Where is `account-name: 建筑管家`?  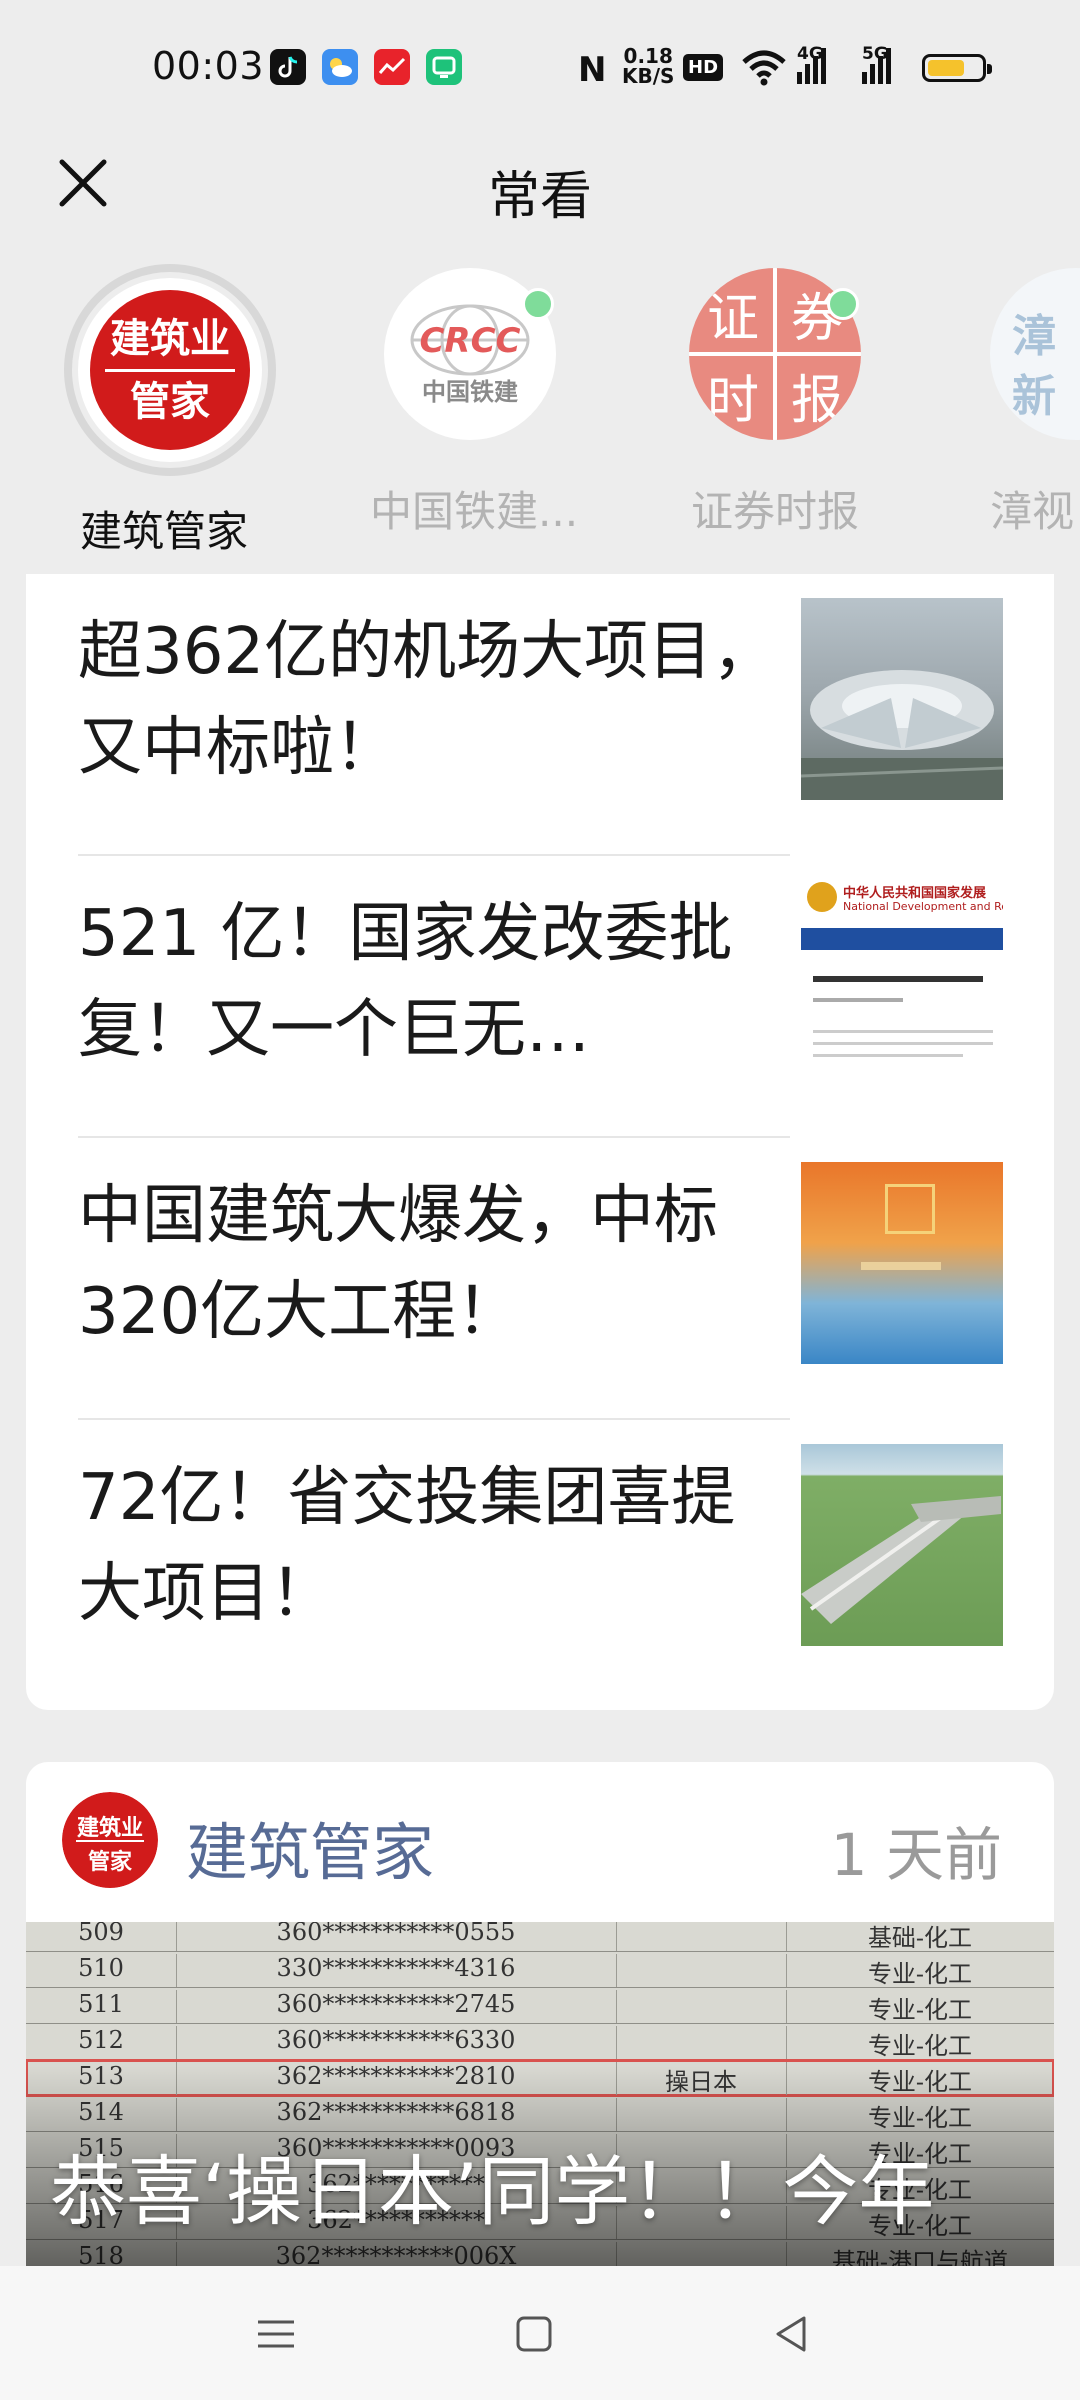
account-name: 建筑管家 is located at coordinates (163, 531).